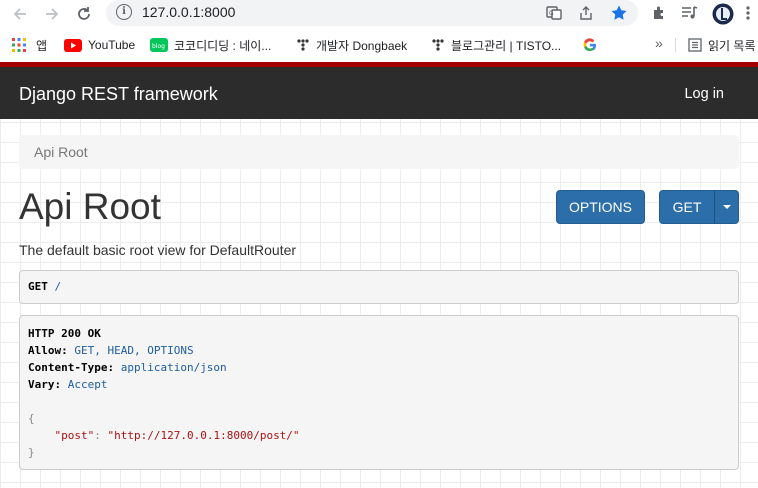  Describe the element at coordinates (29, 45) in the screenshot. I see `bookmark-apps: 앱` at that location.